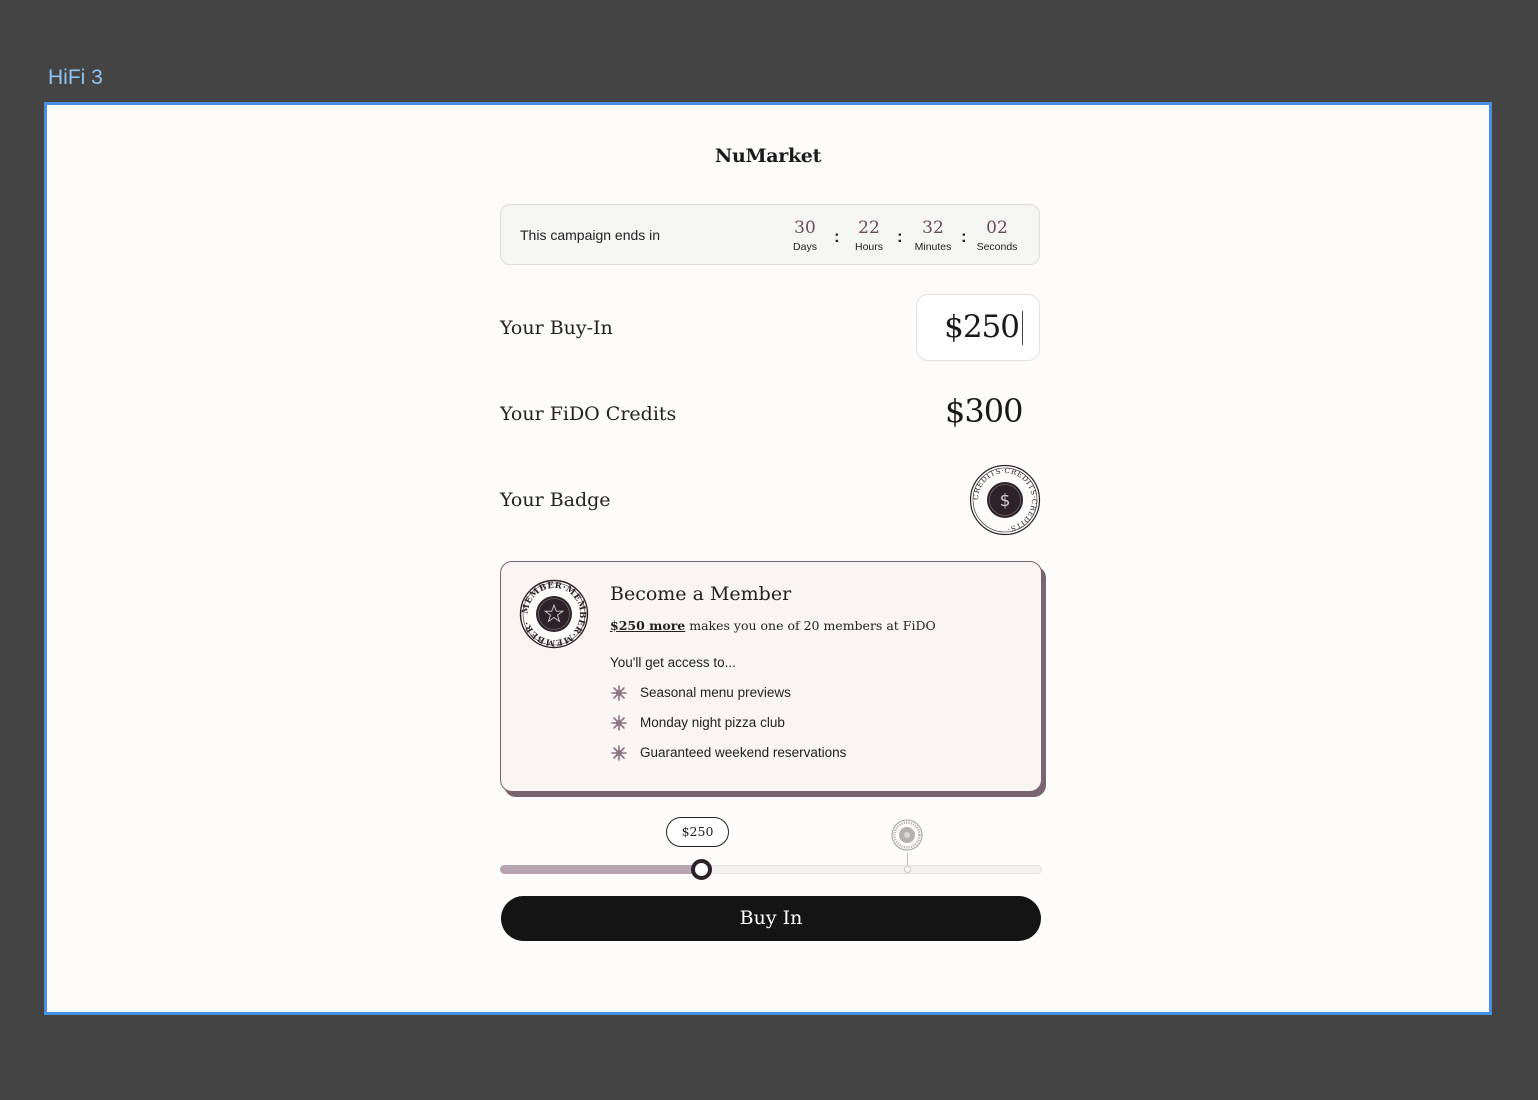 Image resolution: width=1538 pixels, height=1100 pixels. What do you see at coordinates (647, 625) in the screenshot?
I see `member-amount-link: $250 more` at bounding box center [647, 625].